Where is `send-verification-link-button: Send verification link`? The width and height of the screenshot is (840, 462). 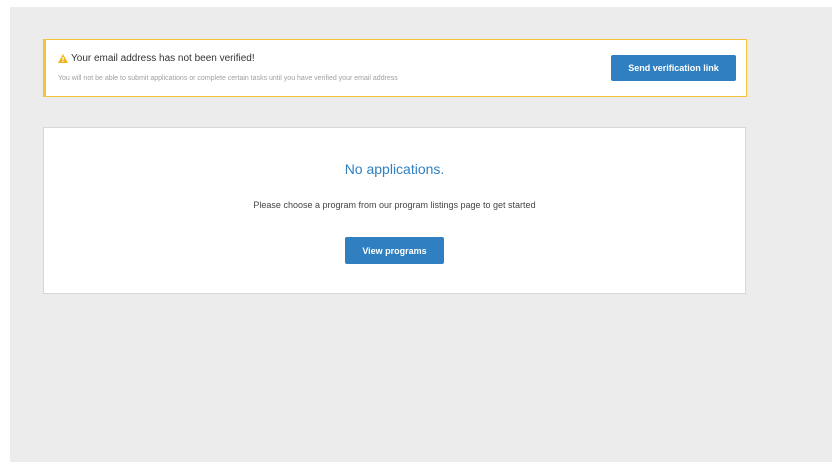 send-verification-link-button: Send verification link is located at coordinates (673, 68).